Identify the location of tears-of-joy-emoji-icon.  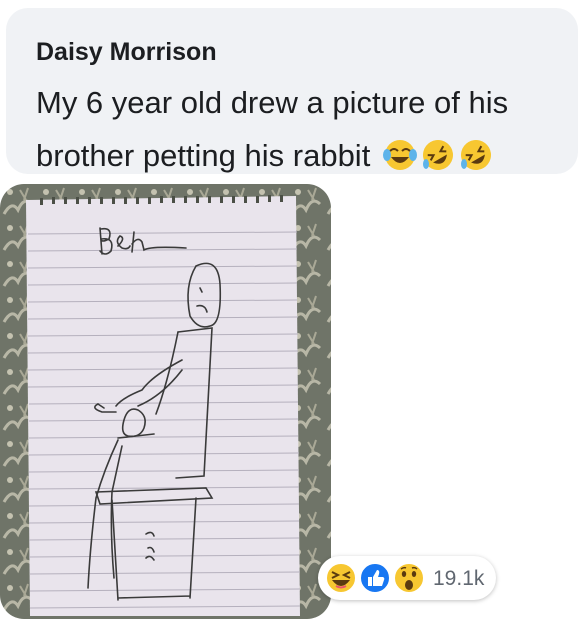
(399, 152).